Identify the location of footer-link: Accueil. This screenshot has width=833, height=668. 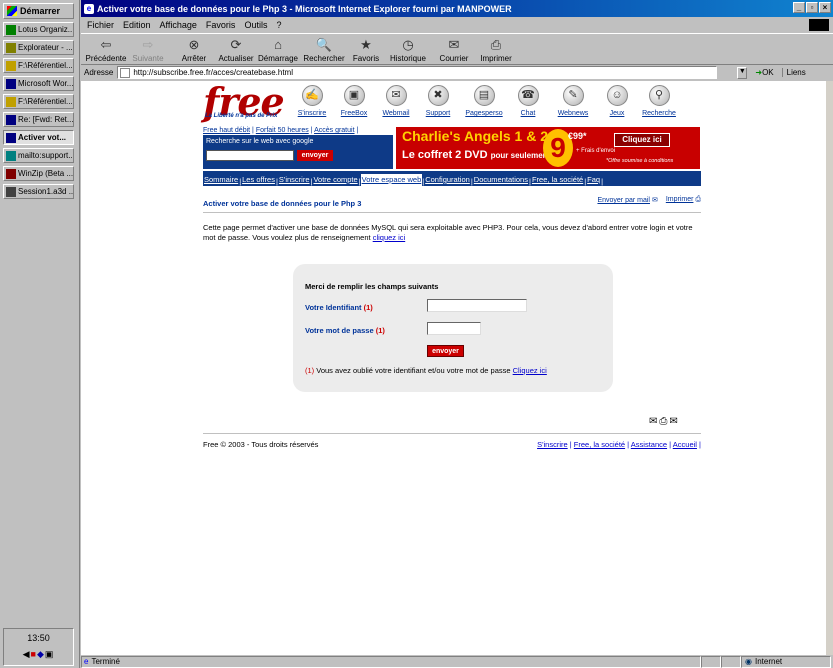
(685, 444).